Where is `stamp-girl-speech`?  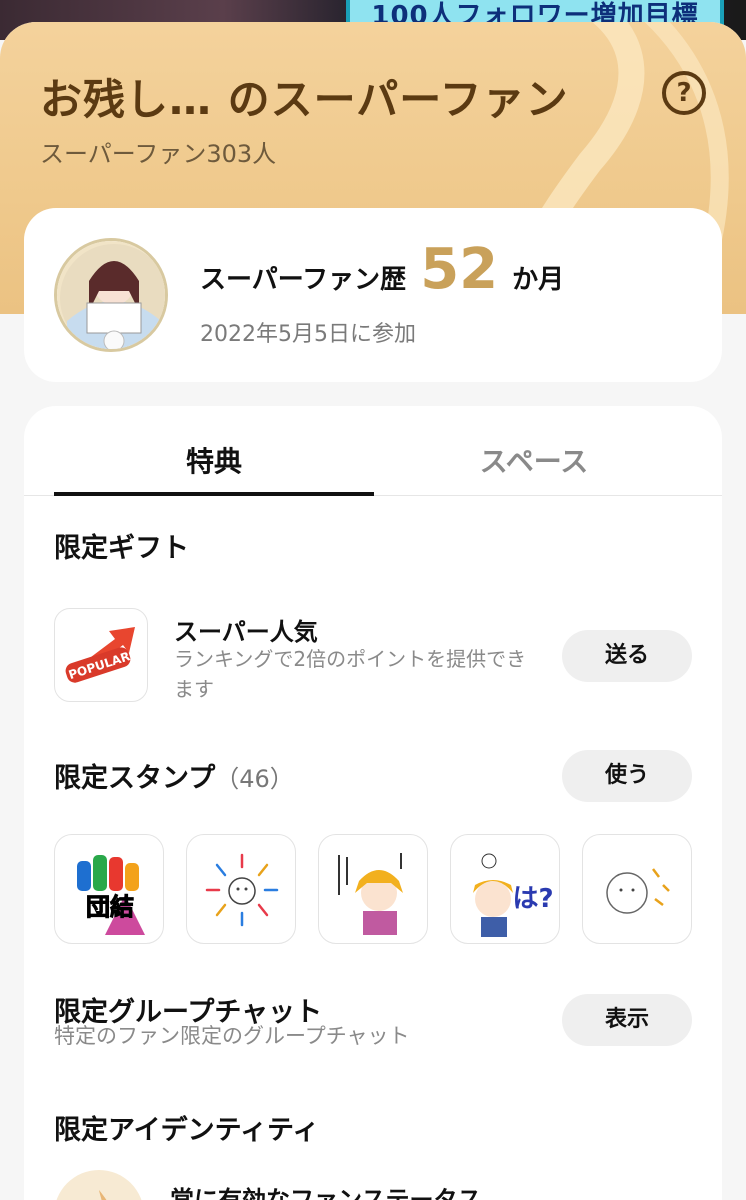
stamp-girl-speech is located at coordinates (373, 889).